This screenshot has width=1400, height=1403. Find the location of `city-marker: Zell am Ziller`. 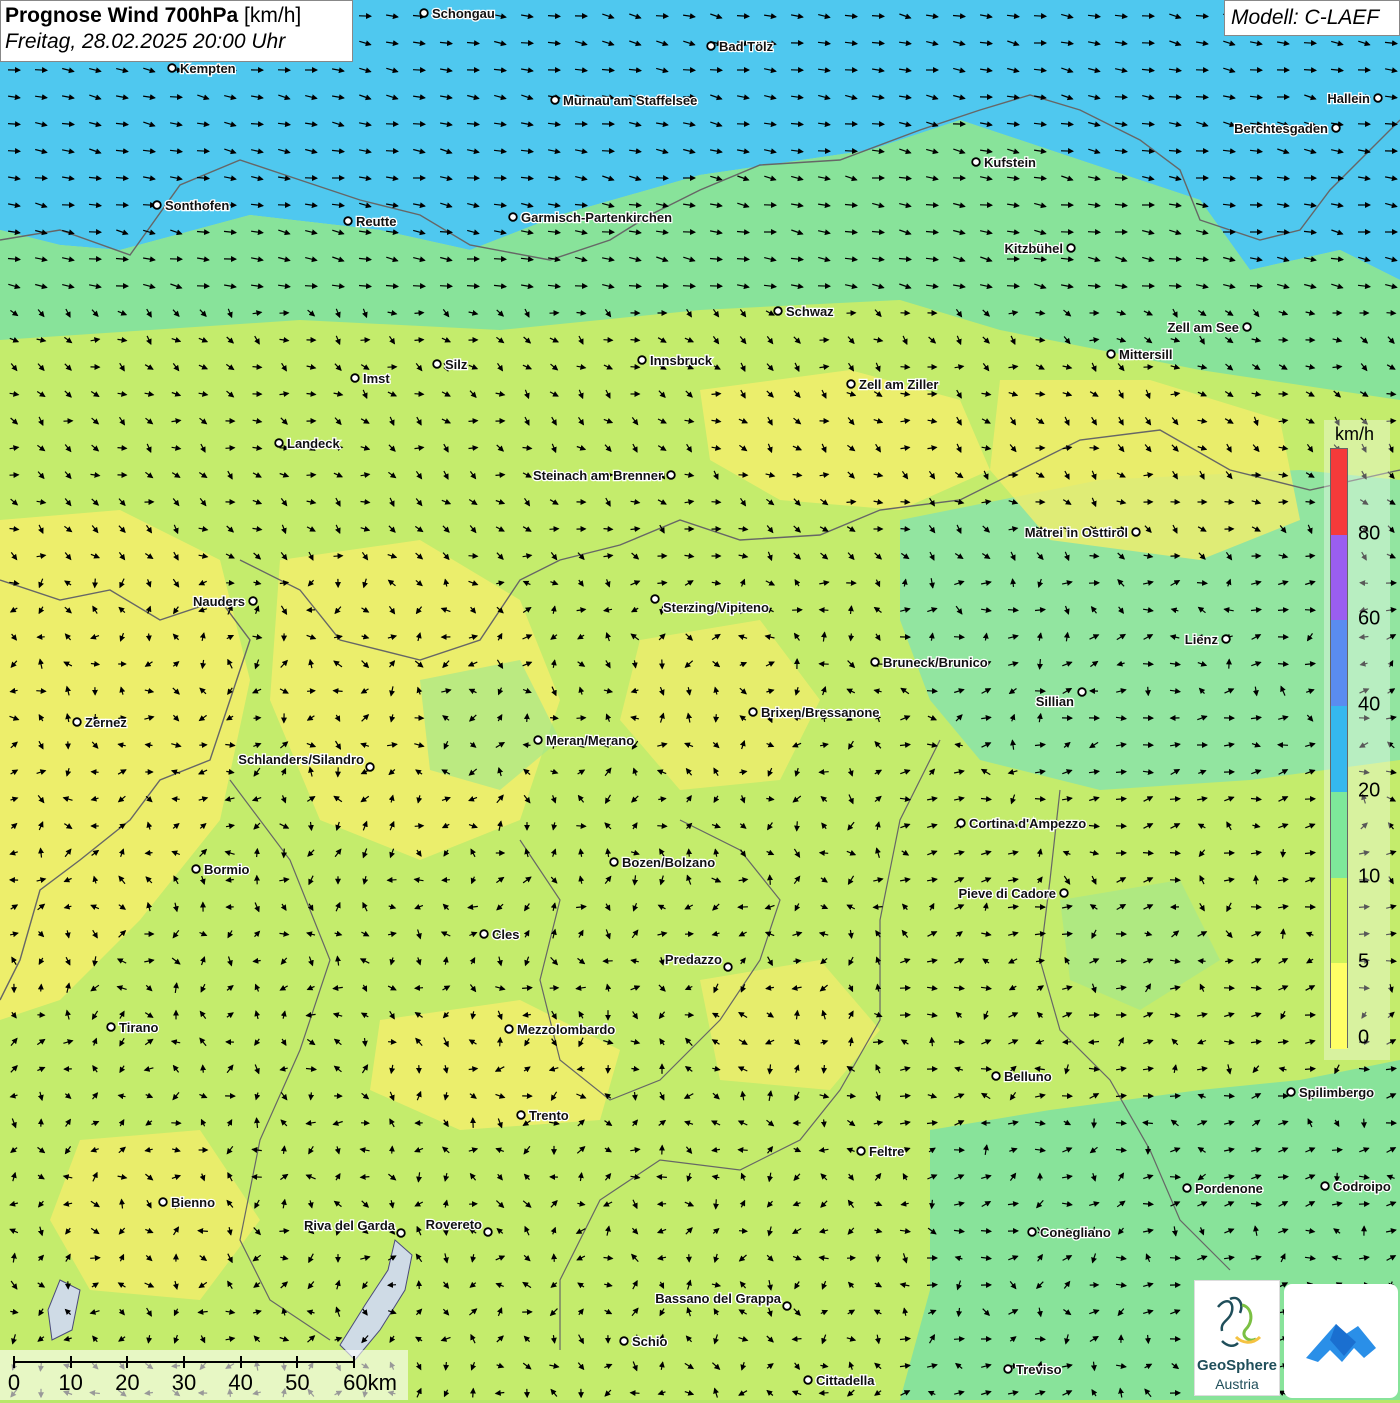

city-marker: Zell am Ziller is located at coordinates (892, 384).